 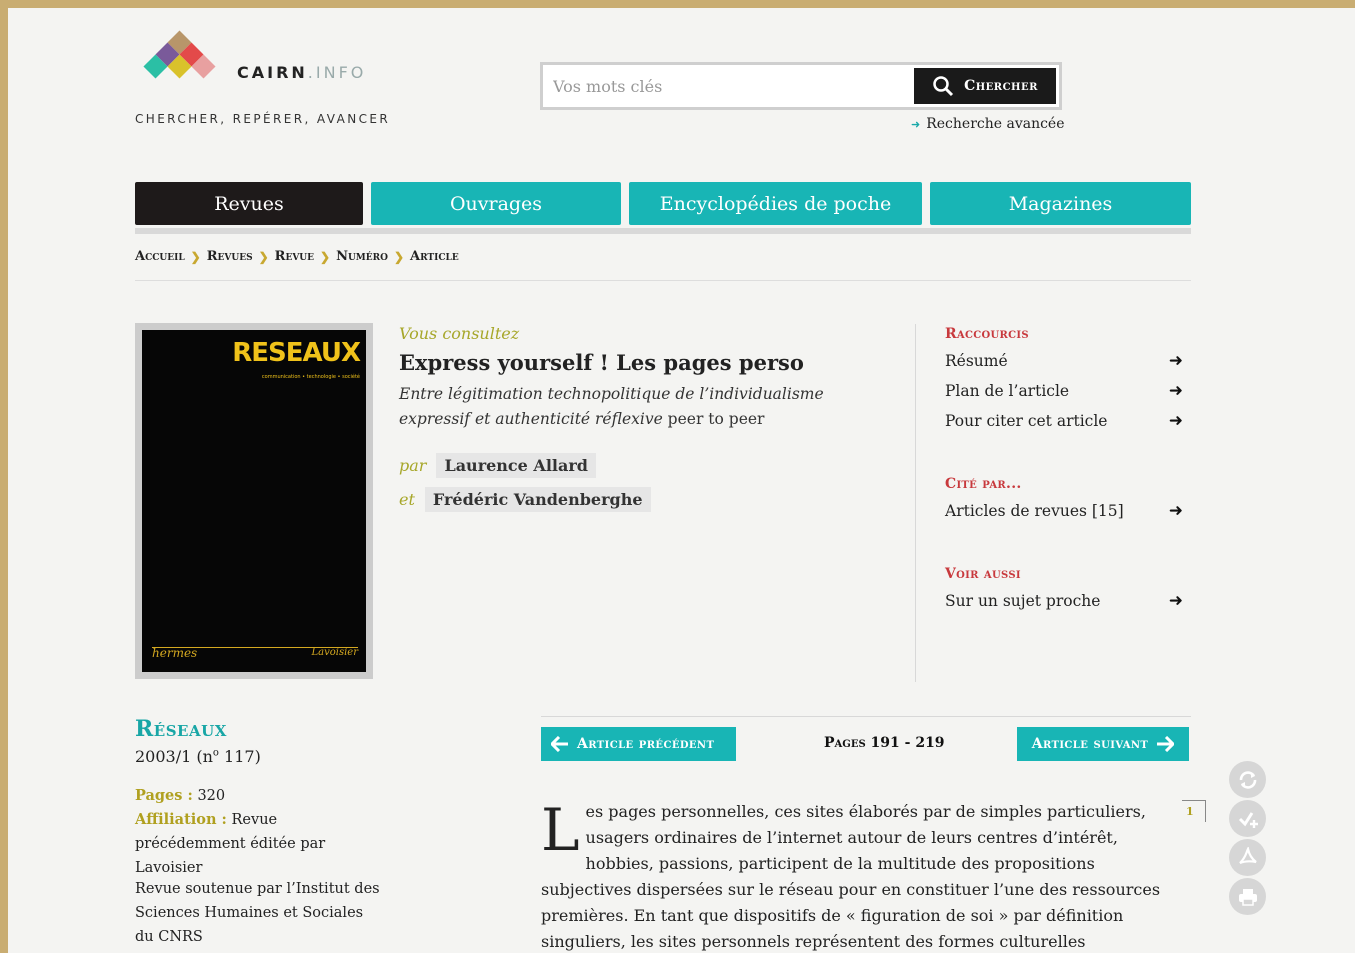 What do you see at coordinates (362, 256) in the screenshot?
I see `breadcrumb-numero: Numéro` at bounding box center [362, 256].